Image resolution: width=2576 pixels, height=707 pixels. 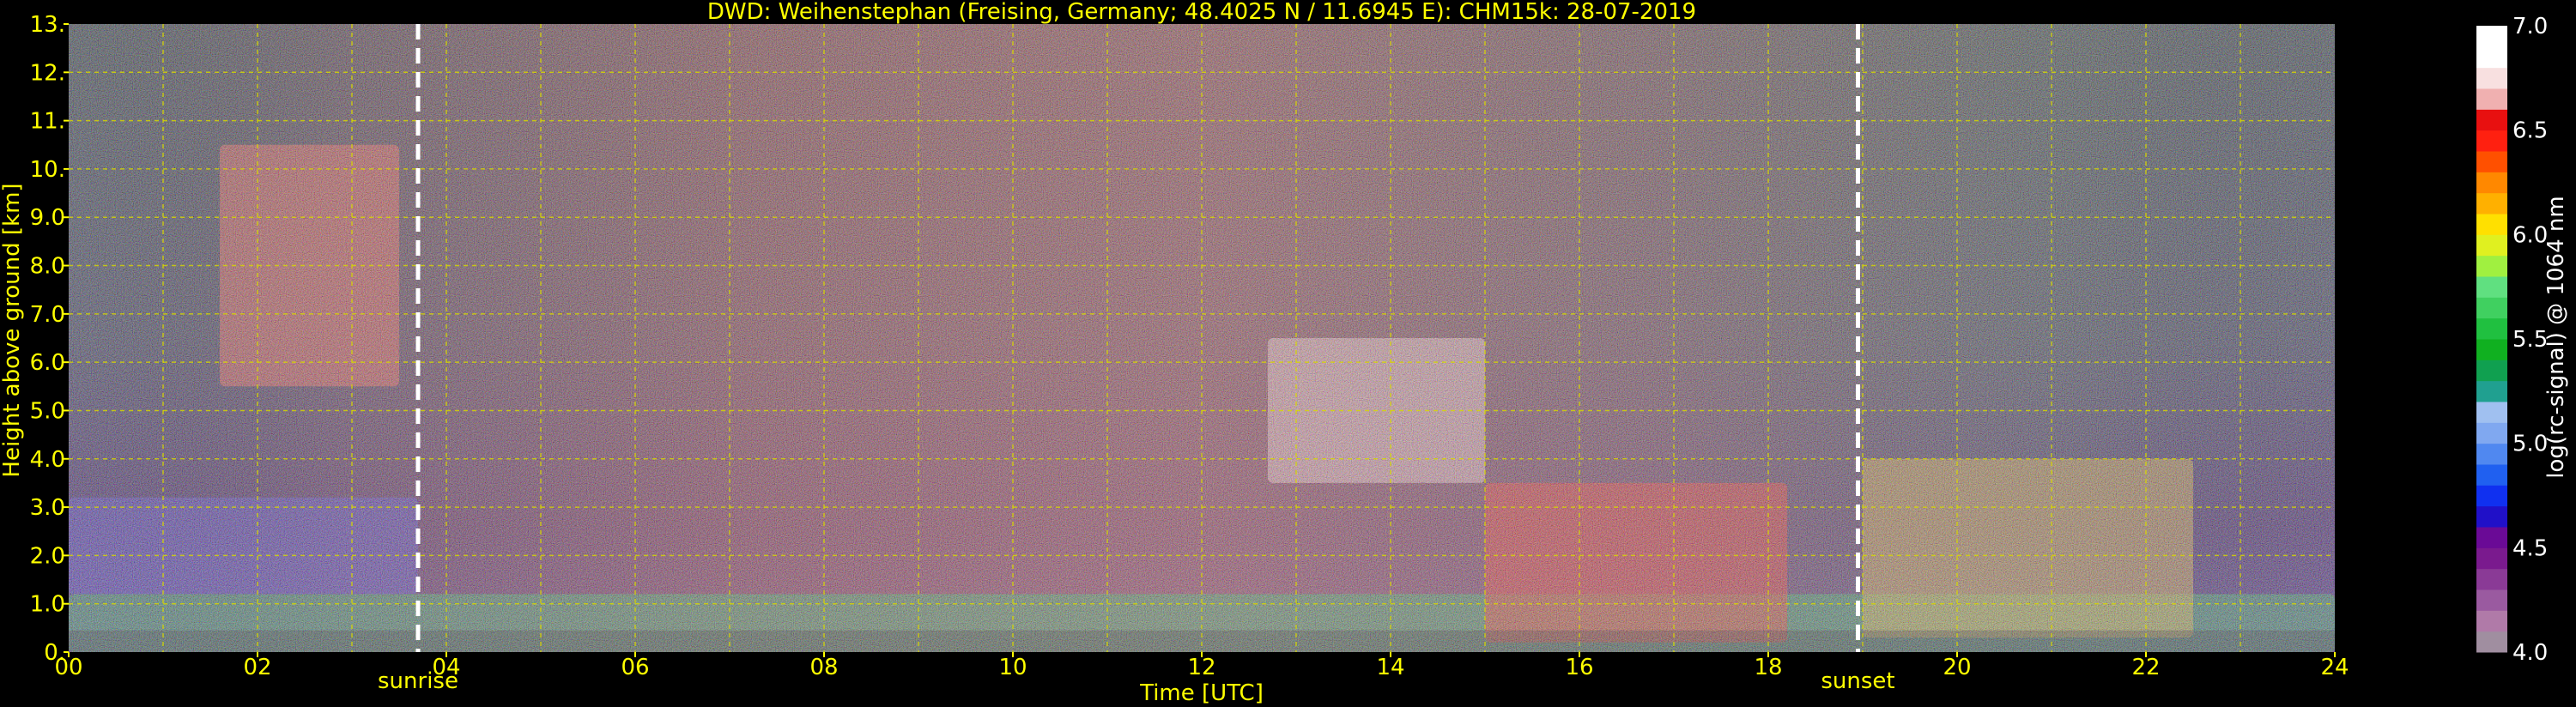 What do you see at coordinates (1136, 681) in the screenshot?
I see `event-labels: sunrise sunset` at bounding box center [1136, 681].